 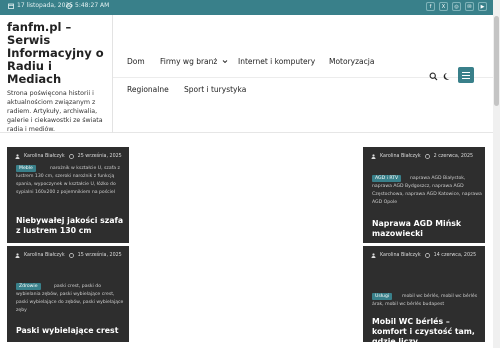 I want to click on nav-item-internet: Internet i komputery, so click(x=276, y=61).